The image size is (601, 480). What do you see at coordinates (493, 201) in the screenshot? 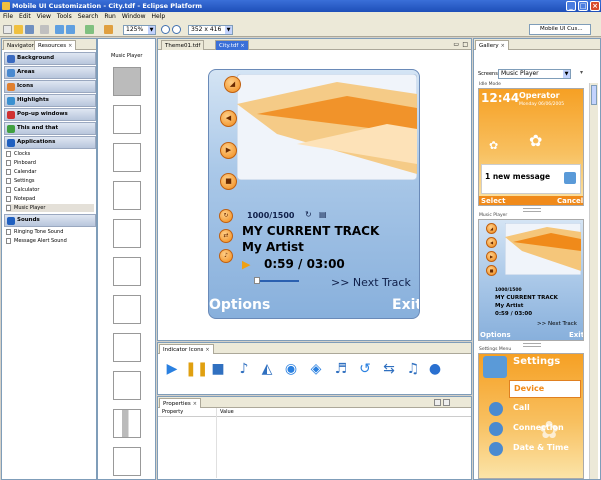
I see `select-softkey: Select` at bounding box center [493, 201].